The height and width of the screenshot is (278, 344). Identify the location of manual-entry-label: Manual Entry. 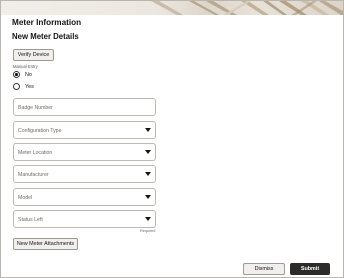
(25, 66).